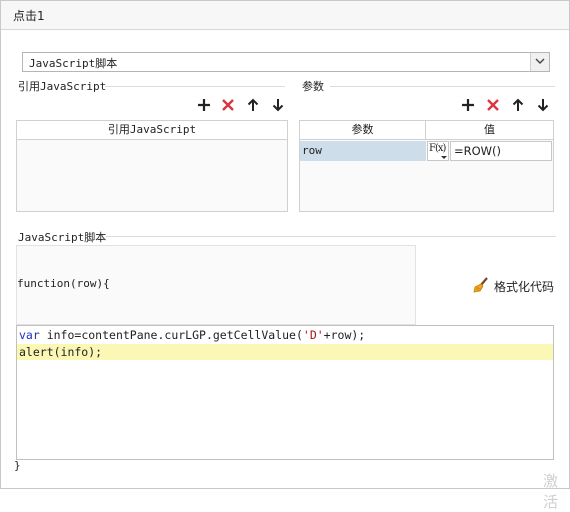 This screenshot has width=570, height=512. I want to click on param-value-cell: =ROW(), so click(501, 151).